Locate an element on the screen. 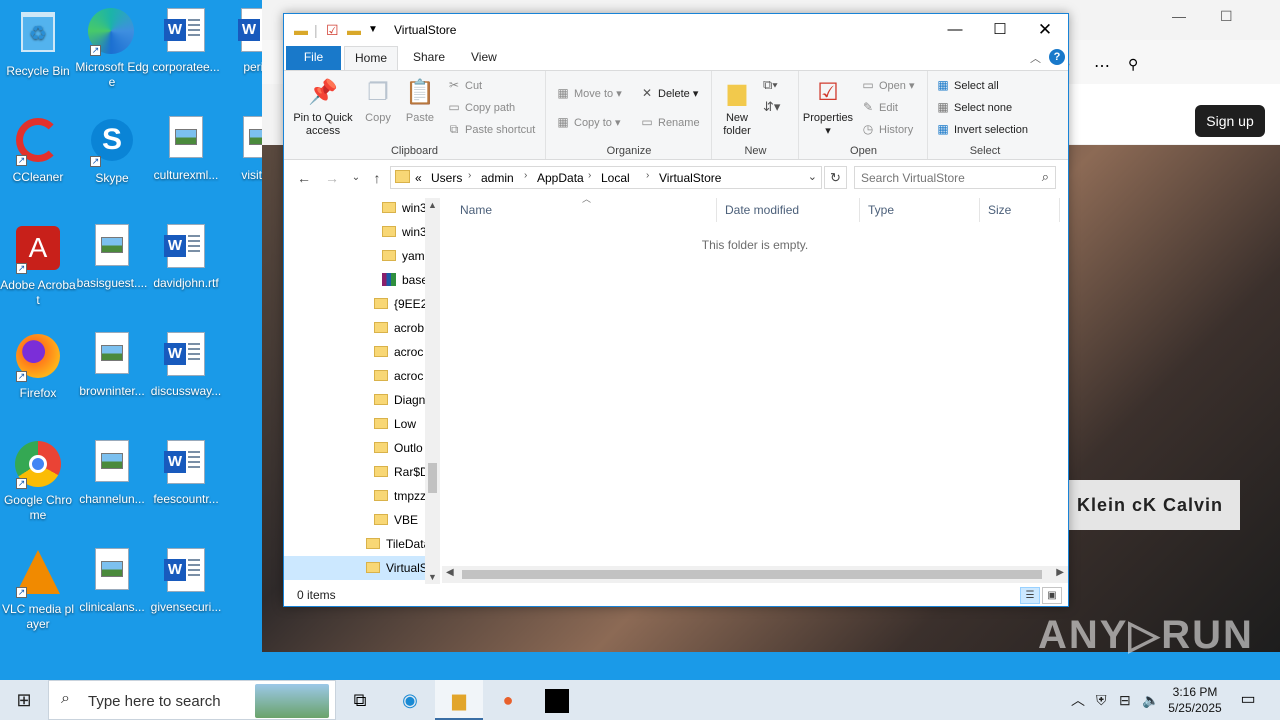 Image resolution: width=1280 pixels, height=720 pixels. security-icon: ⛨ is located at coordinates (1101, 700).